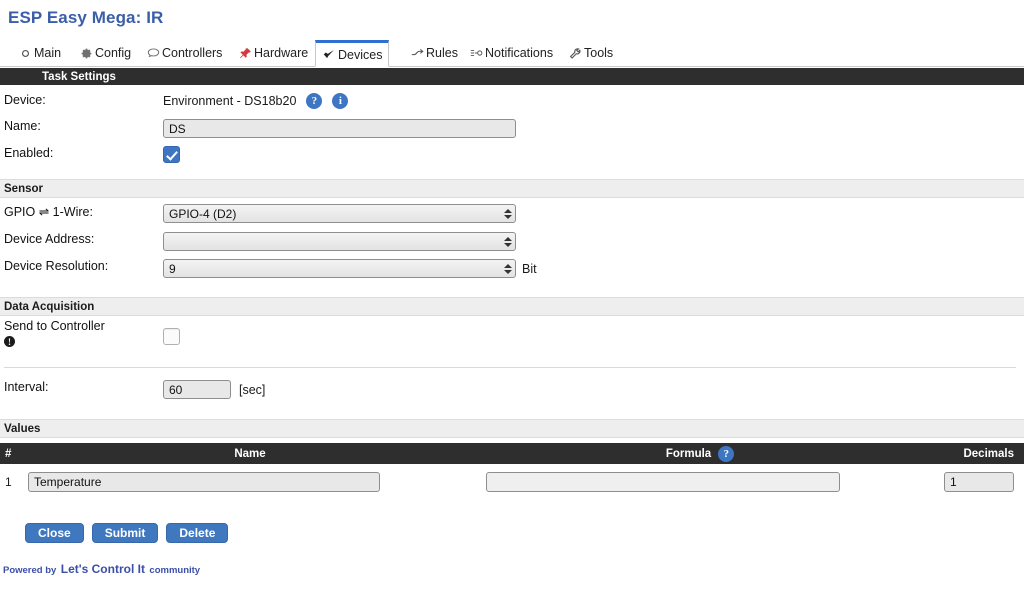 This screenshot has width=1024, height=599. Describe the element at coordinates (25, 53) in the screenshot. I see `home-icon` at that location.